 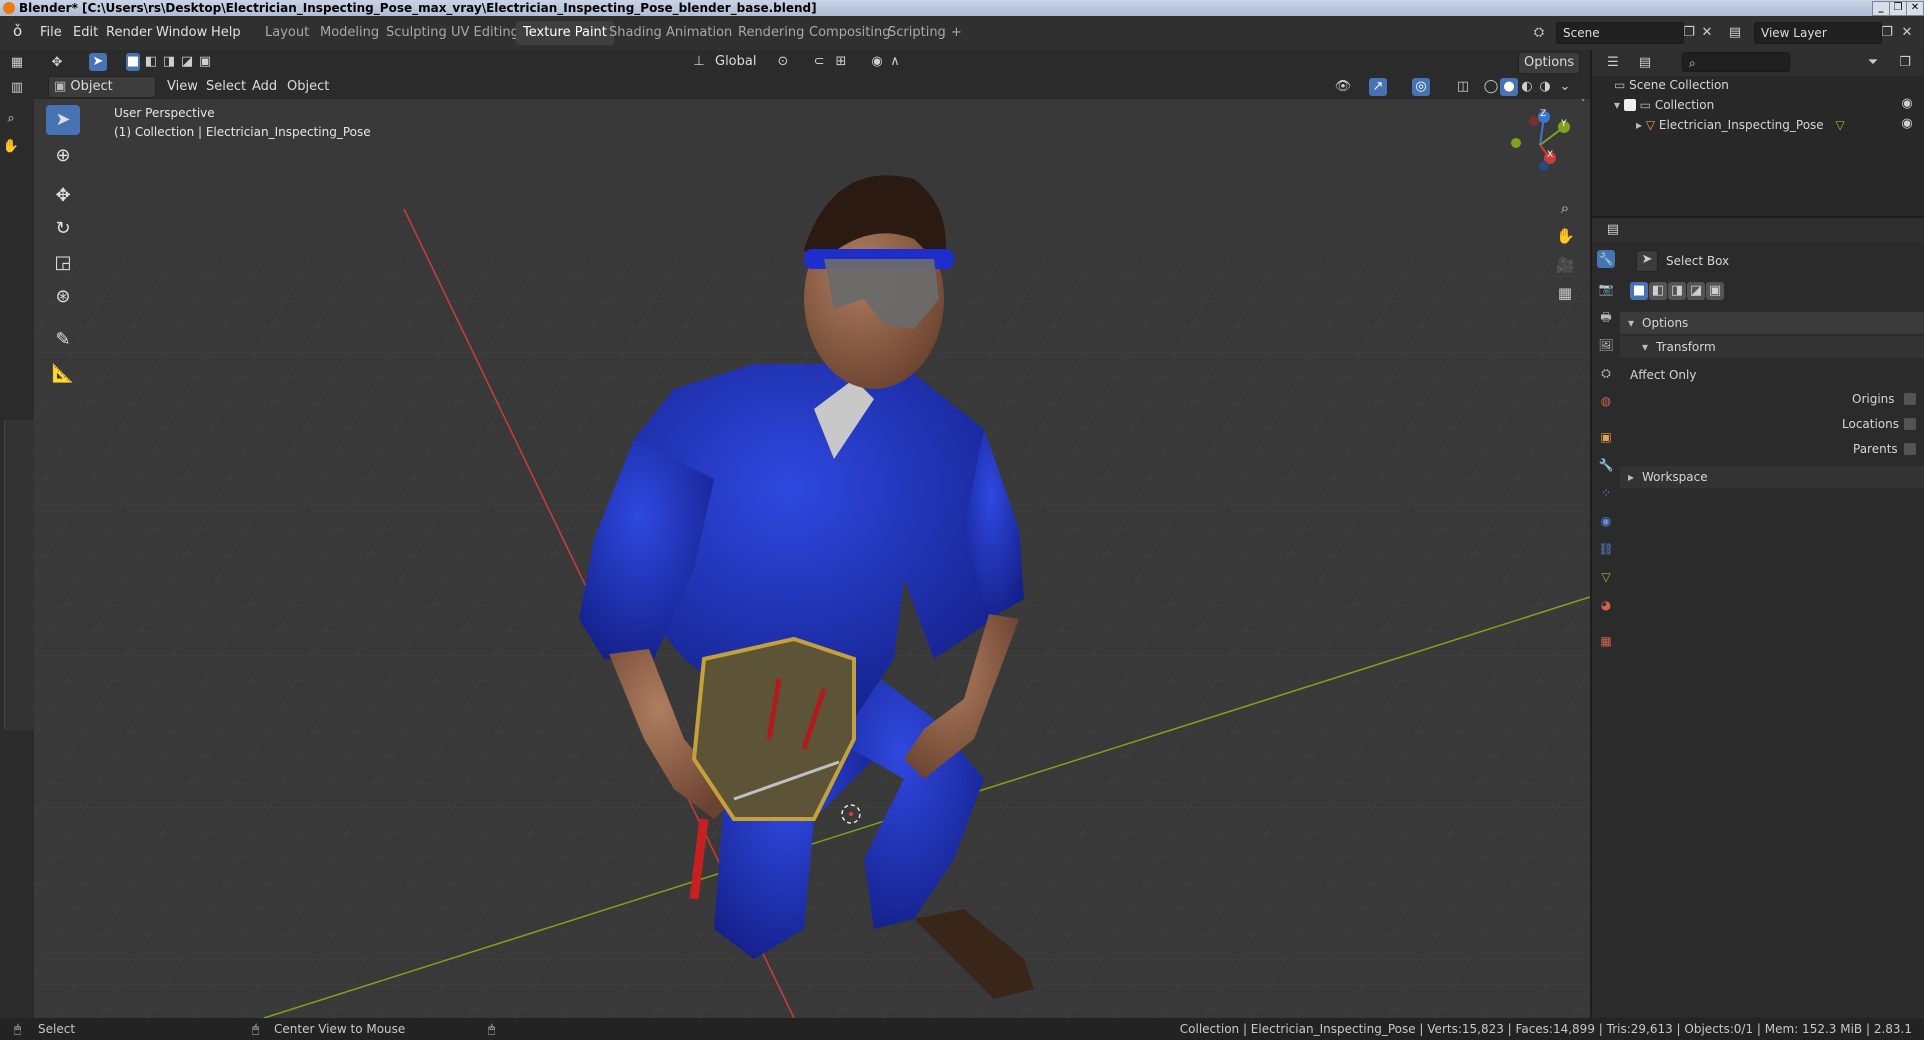 I want to click on new-scene-icon: ❐, so click(x=1689, y=33).